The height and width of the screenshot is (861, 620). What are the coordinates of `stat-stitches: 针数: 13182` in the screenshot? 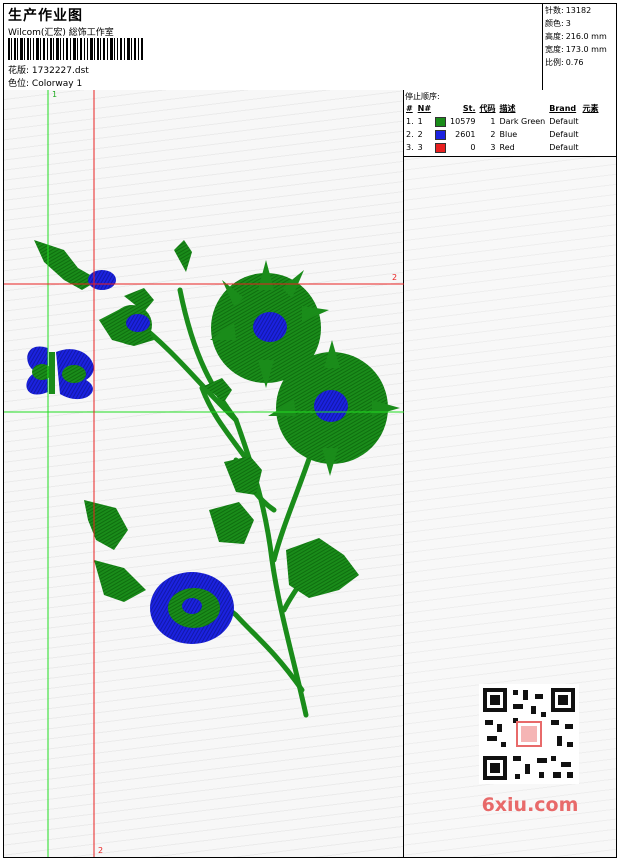 It's located at (579, 10).